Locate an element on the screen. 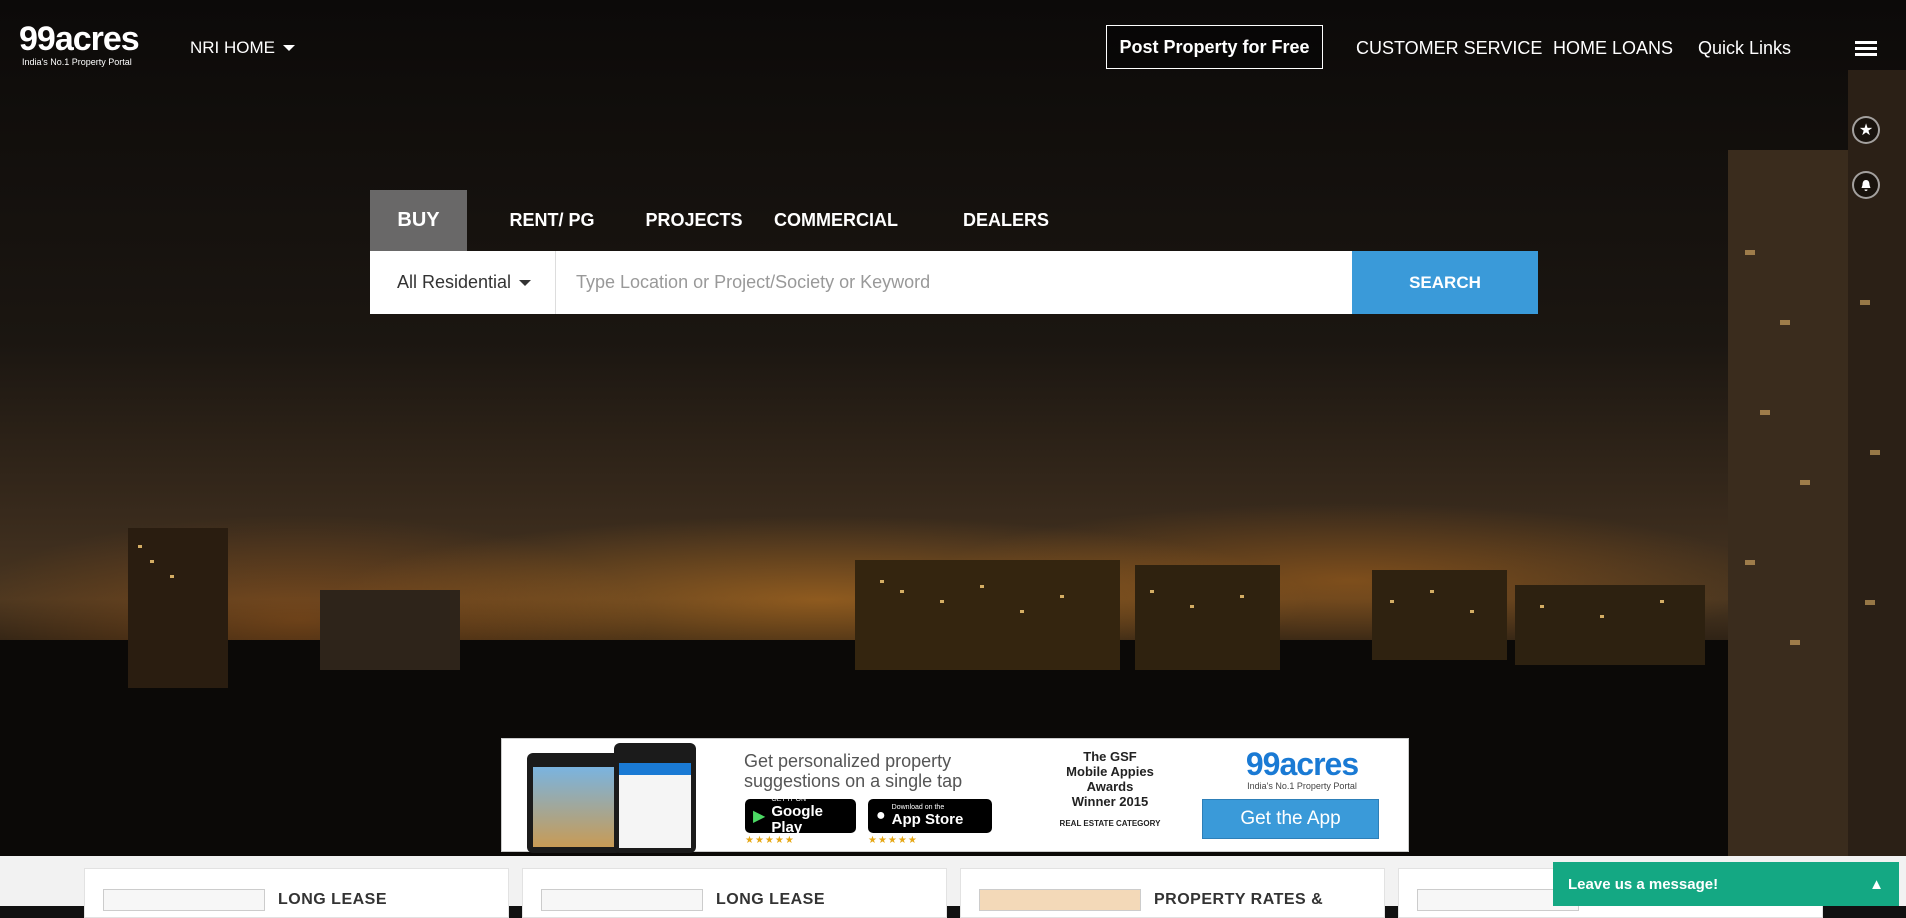 The image size is (1906, 918). banner-logo: 99acres India's No.1 Property Portal is located at coordinates (1302, 769).